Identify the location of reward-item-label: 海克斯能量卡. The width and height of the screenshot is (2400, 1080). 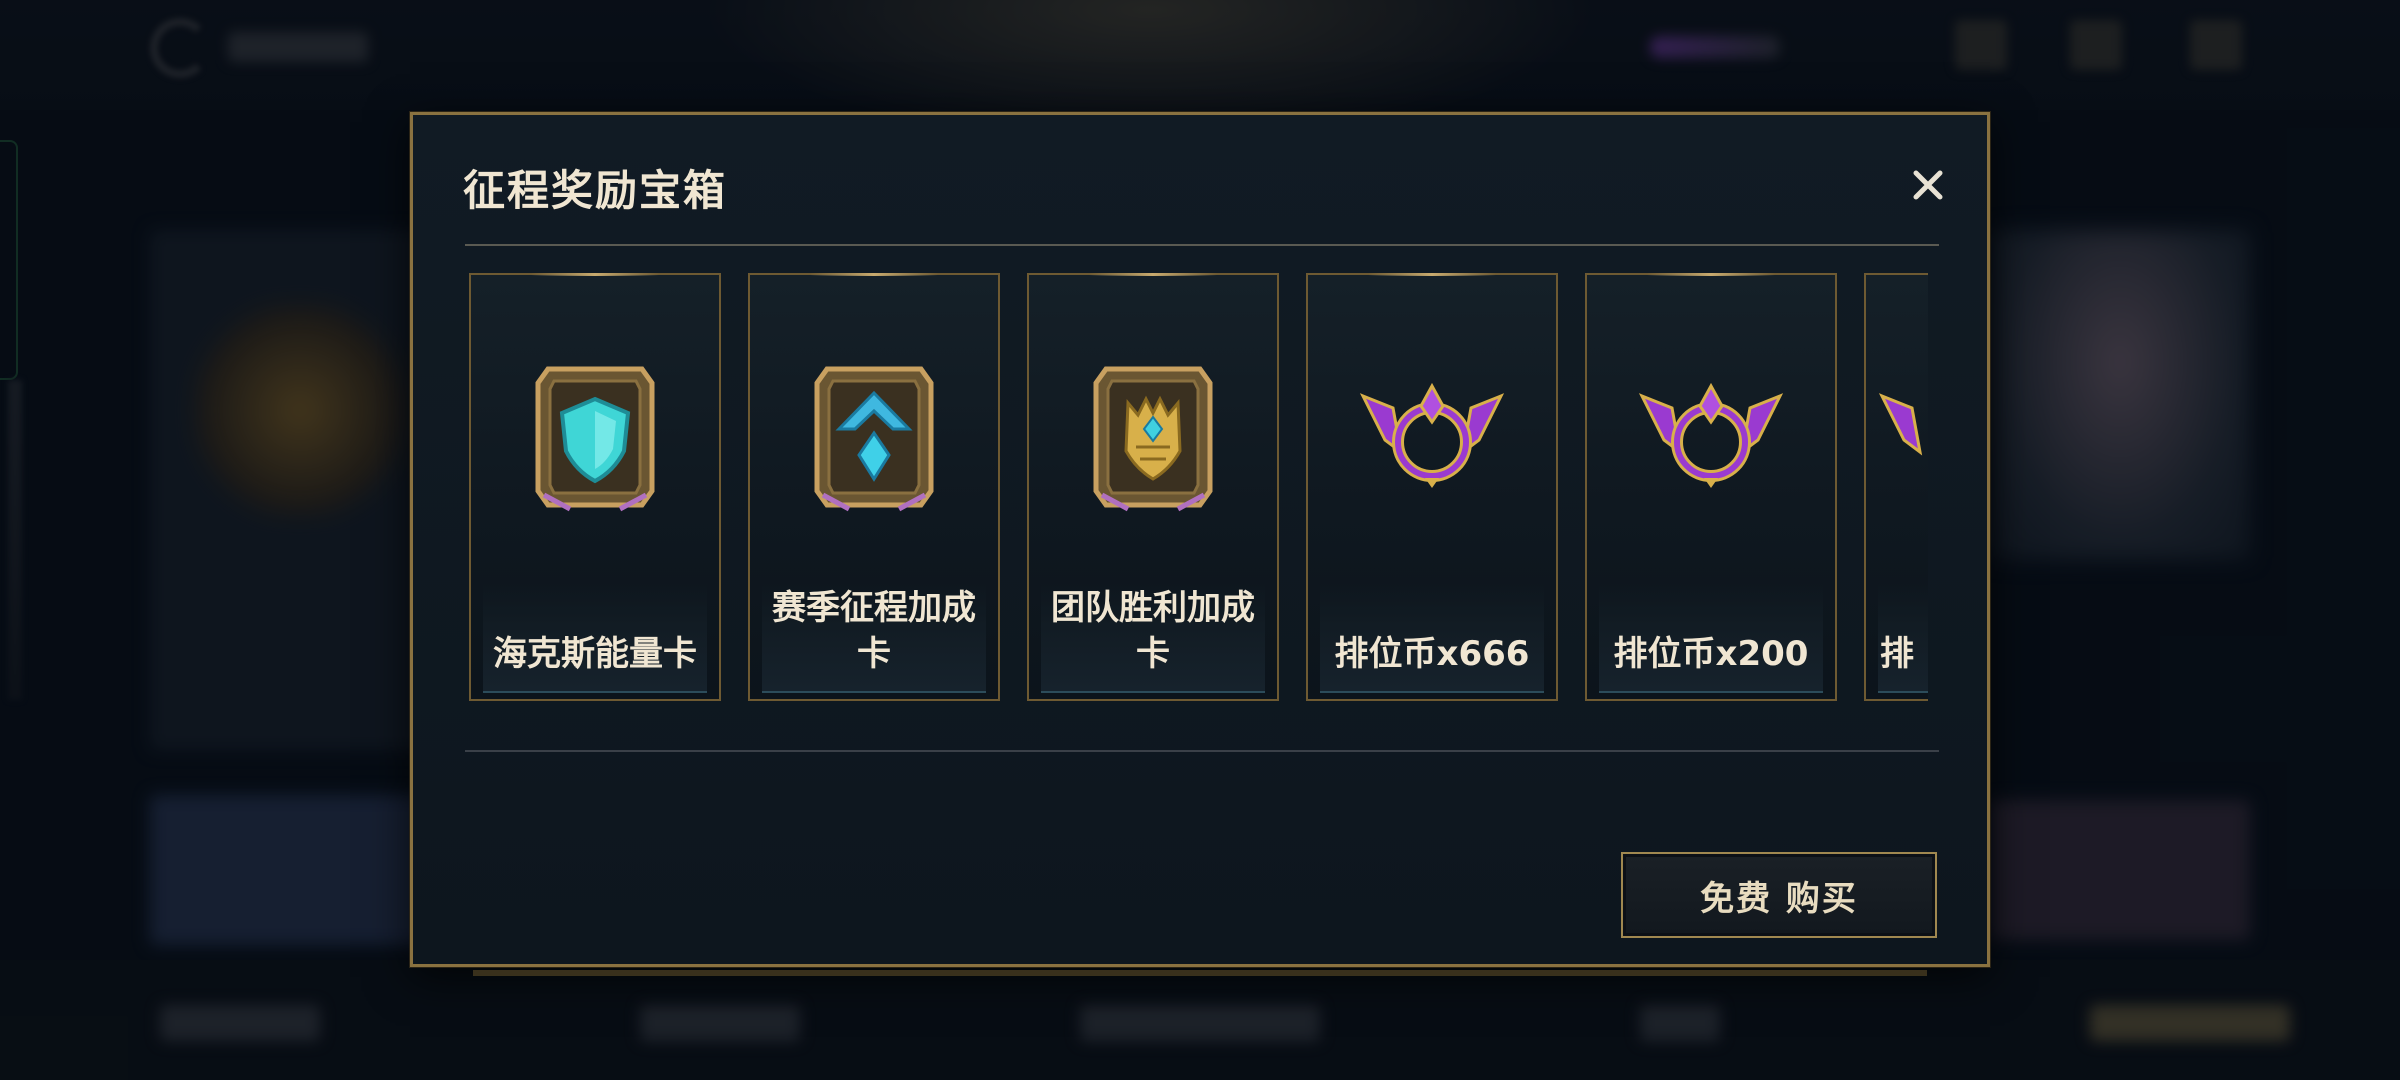
(595, 654).